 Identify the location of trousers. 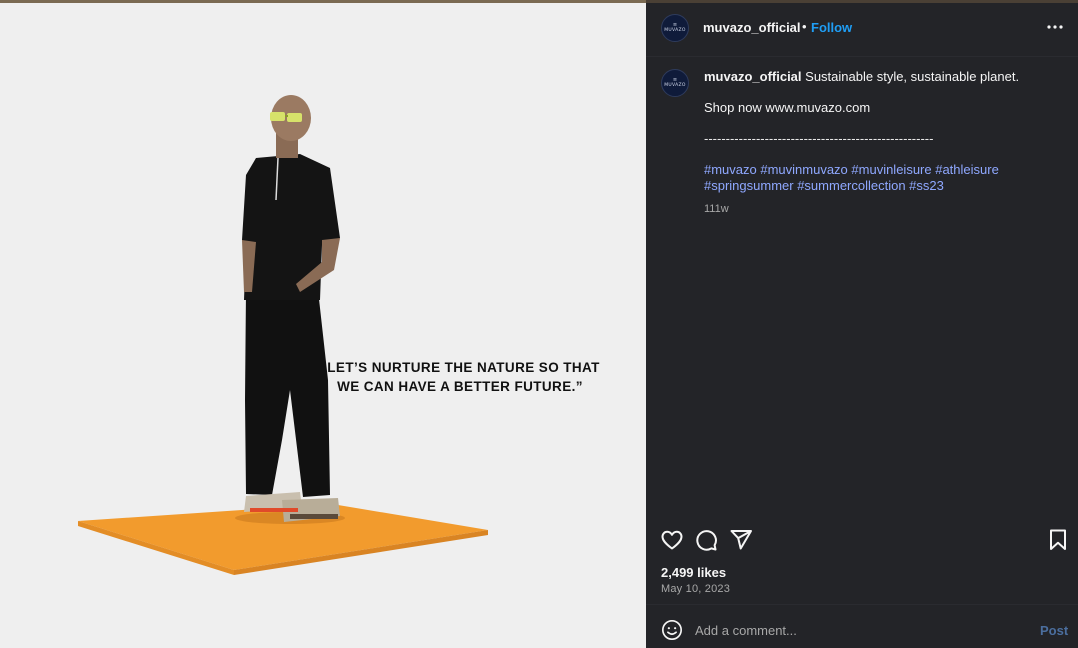
(287, 393).